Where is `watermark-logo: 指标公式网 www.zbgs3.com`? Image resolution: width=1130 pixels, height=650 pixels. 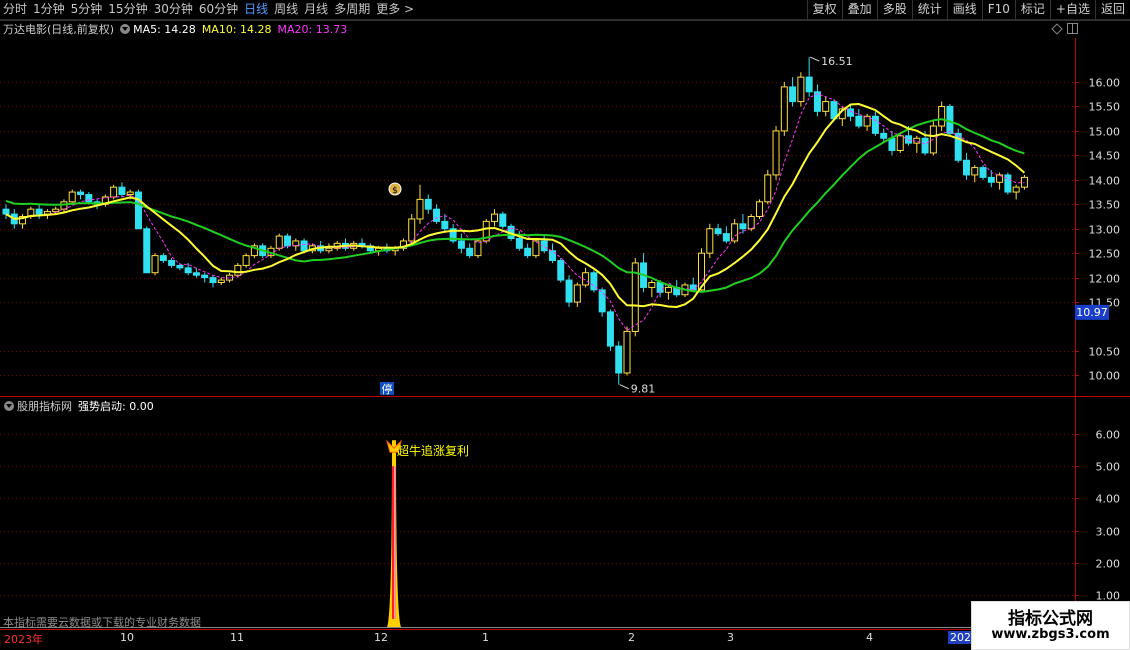
watermark-logo: 指标公式网 www.zbgs3.com is located at coordinates (1050, 625).